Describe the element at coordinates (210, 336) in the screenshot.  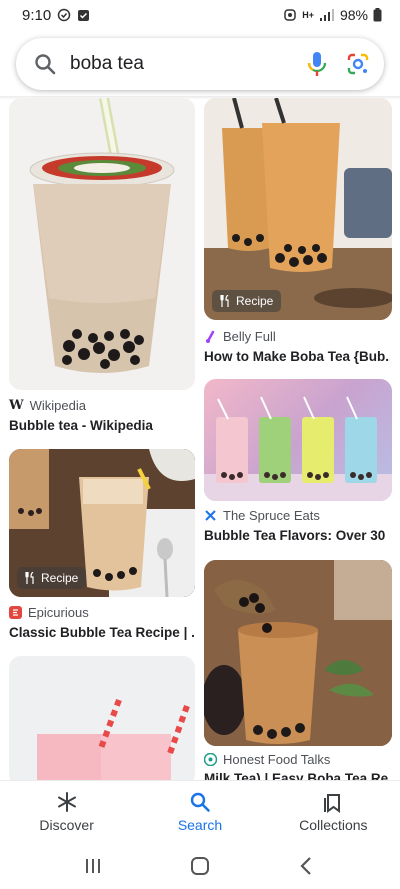
I see `bellyfull-icon` at that location.